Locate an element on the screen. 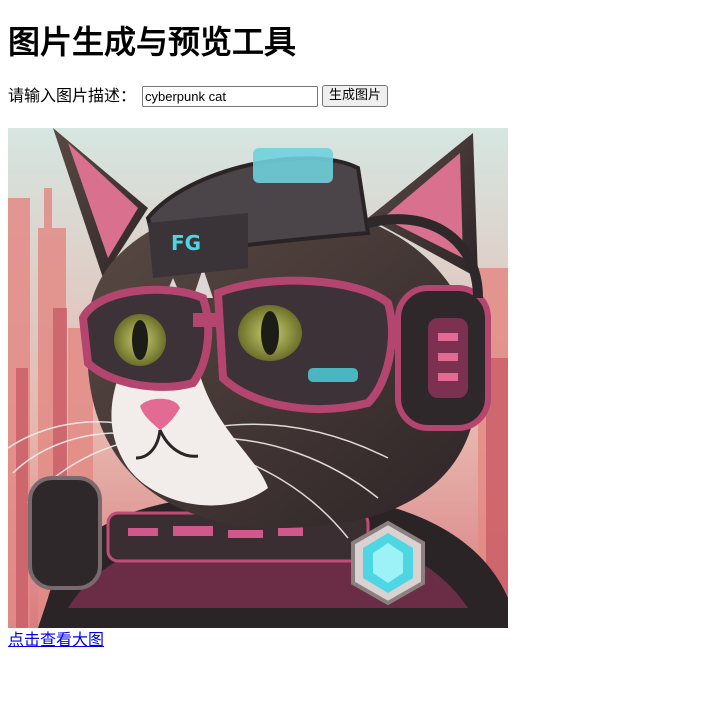 This screenshot has width=706, height=707. svg-text: FG is located at coordinates (186, 243).